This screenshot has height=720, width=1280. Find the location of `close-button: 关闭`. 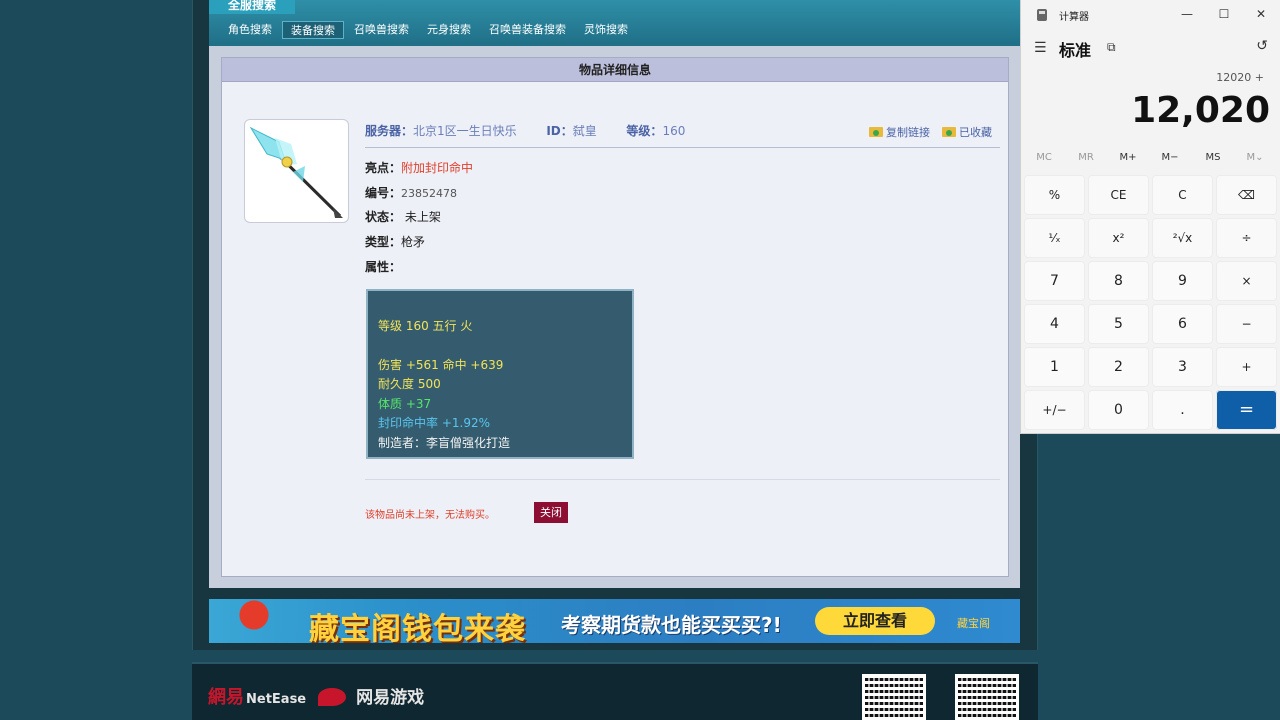

close-button: 关闭 is located at coordinates (551, 512).